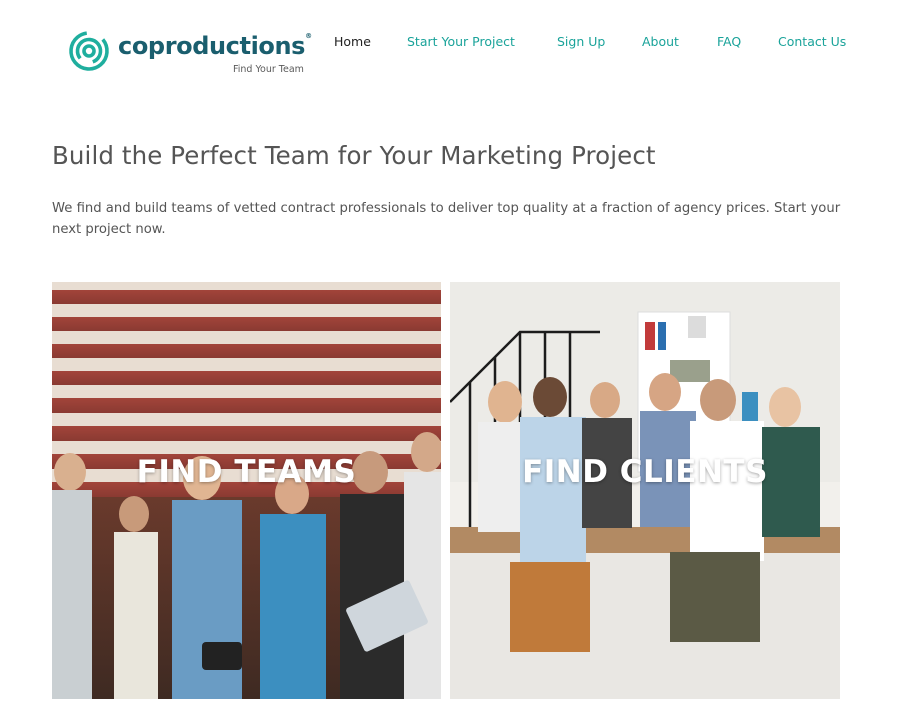  I want to click on brand-logo: coproductions® Find Your Team, so click(193, 54).